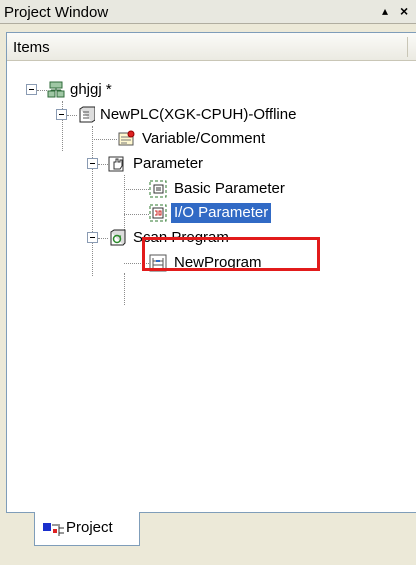  Describe the element at coordinates (211, 47) in the screenshot. I see `items-column-header: Items` at that location.